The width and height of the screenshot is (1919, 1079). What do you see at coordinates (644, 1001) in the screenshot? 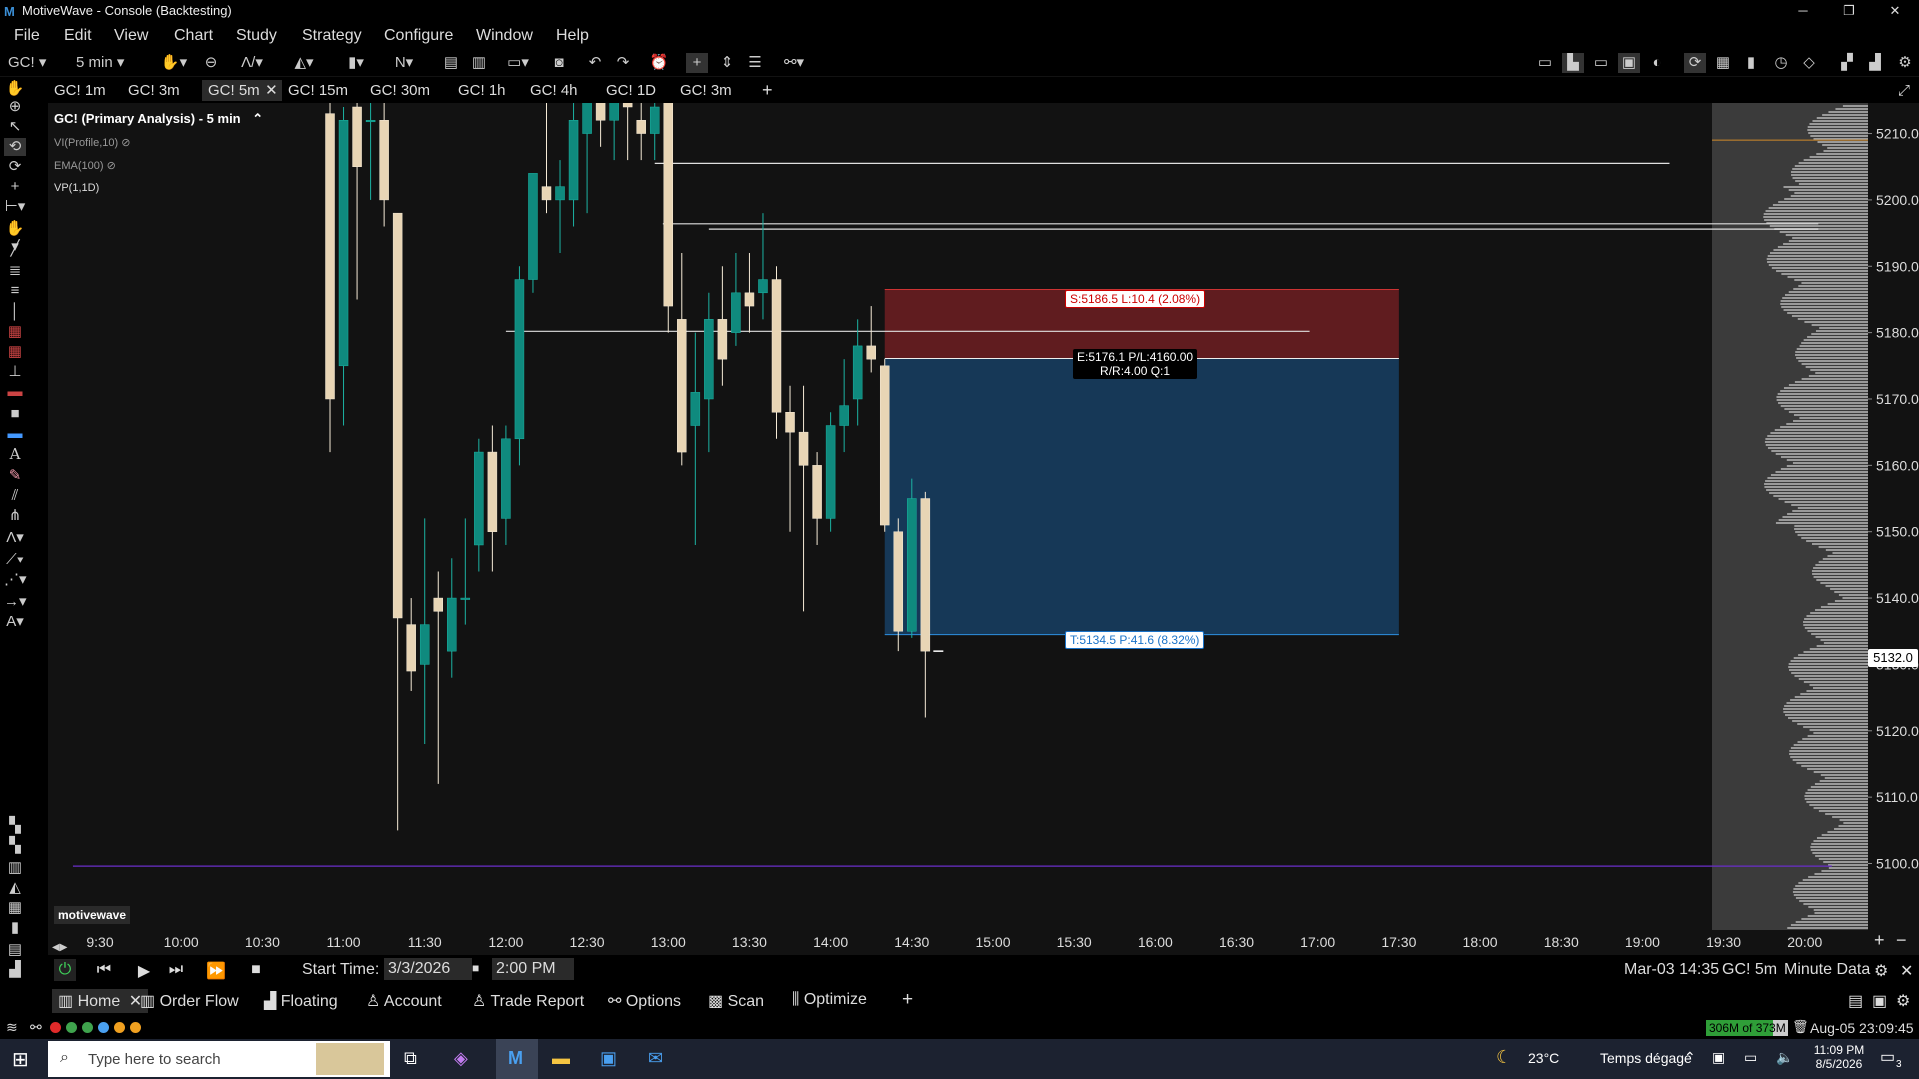
I see `tab-options: ⚯ Options` at bounding box center [644, 1001].